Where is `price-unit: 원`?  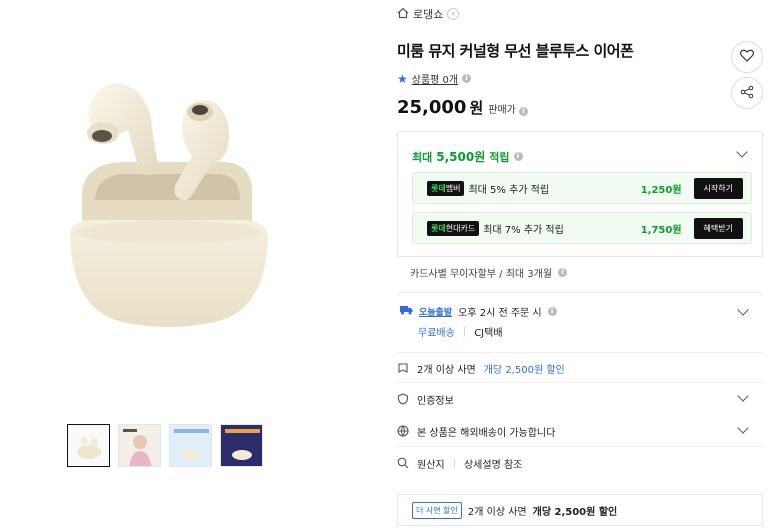 price-unit: 원 is located at coordinates (476, 108).